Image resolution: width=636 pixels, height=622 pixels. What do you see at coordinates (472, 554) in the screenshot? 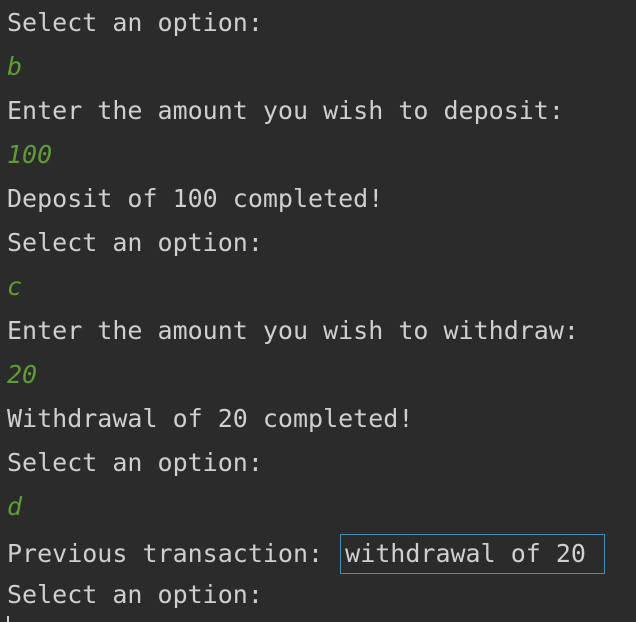
I see `search-highlight: withdrawal of 20` at bounding box center [472, 554].